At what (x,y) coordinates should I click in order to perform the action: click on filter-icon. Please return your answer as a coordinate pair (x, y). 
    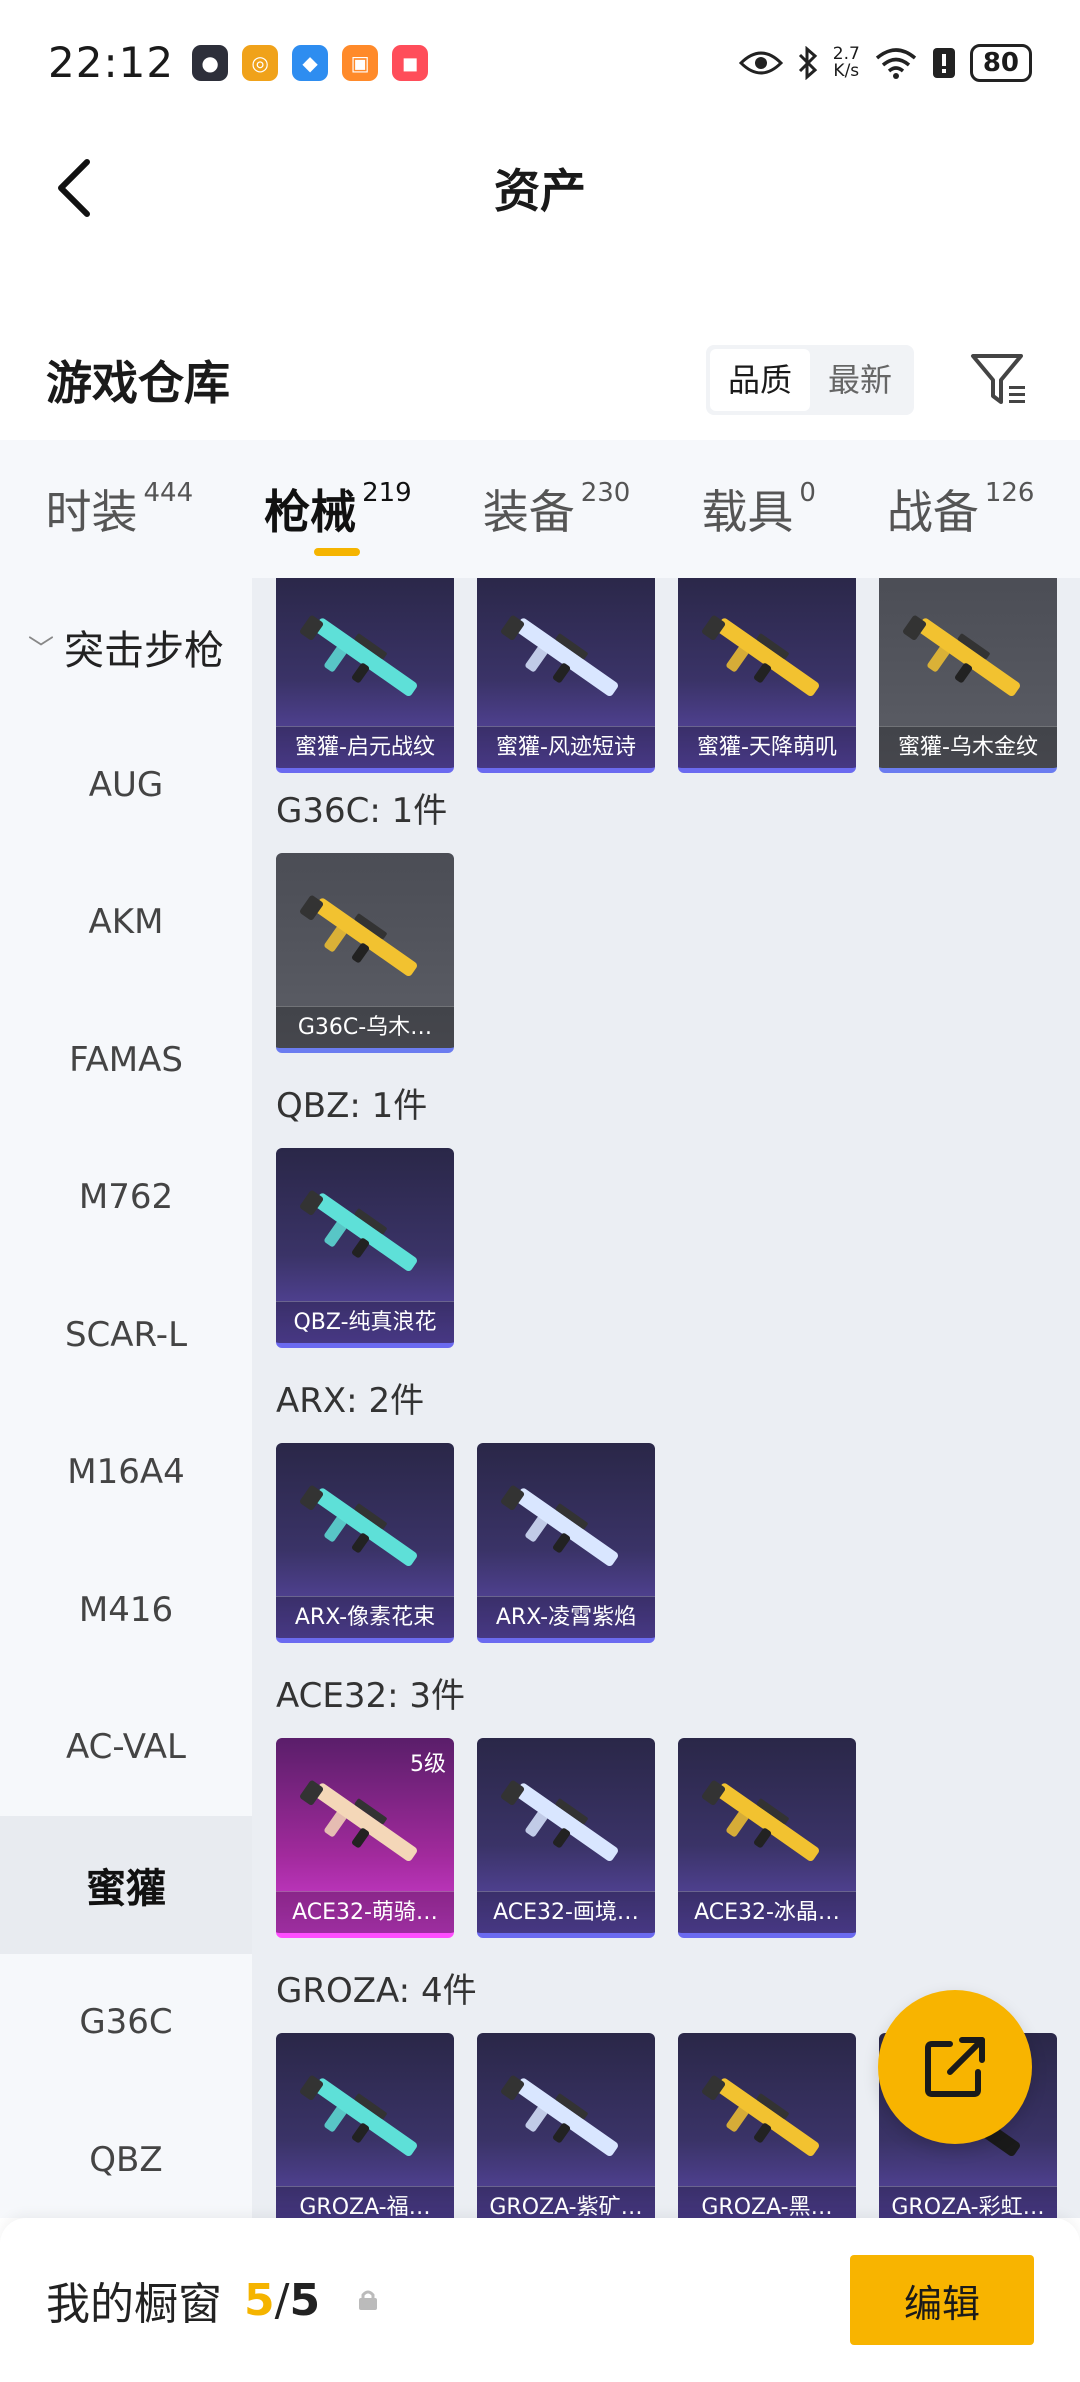
    Looking at the image, I should click on (998, 379).